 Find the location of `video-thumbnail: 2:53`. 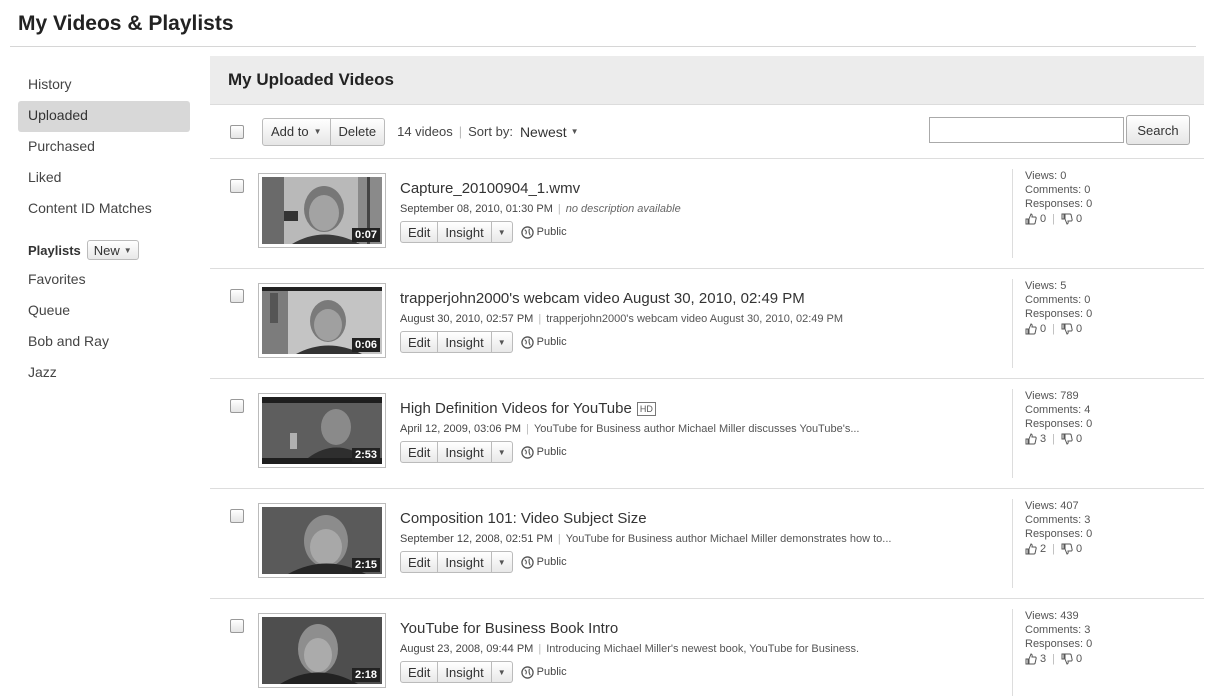

video-thumbnail: 2:53 is located at coordinates (322, 430).